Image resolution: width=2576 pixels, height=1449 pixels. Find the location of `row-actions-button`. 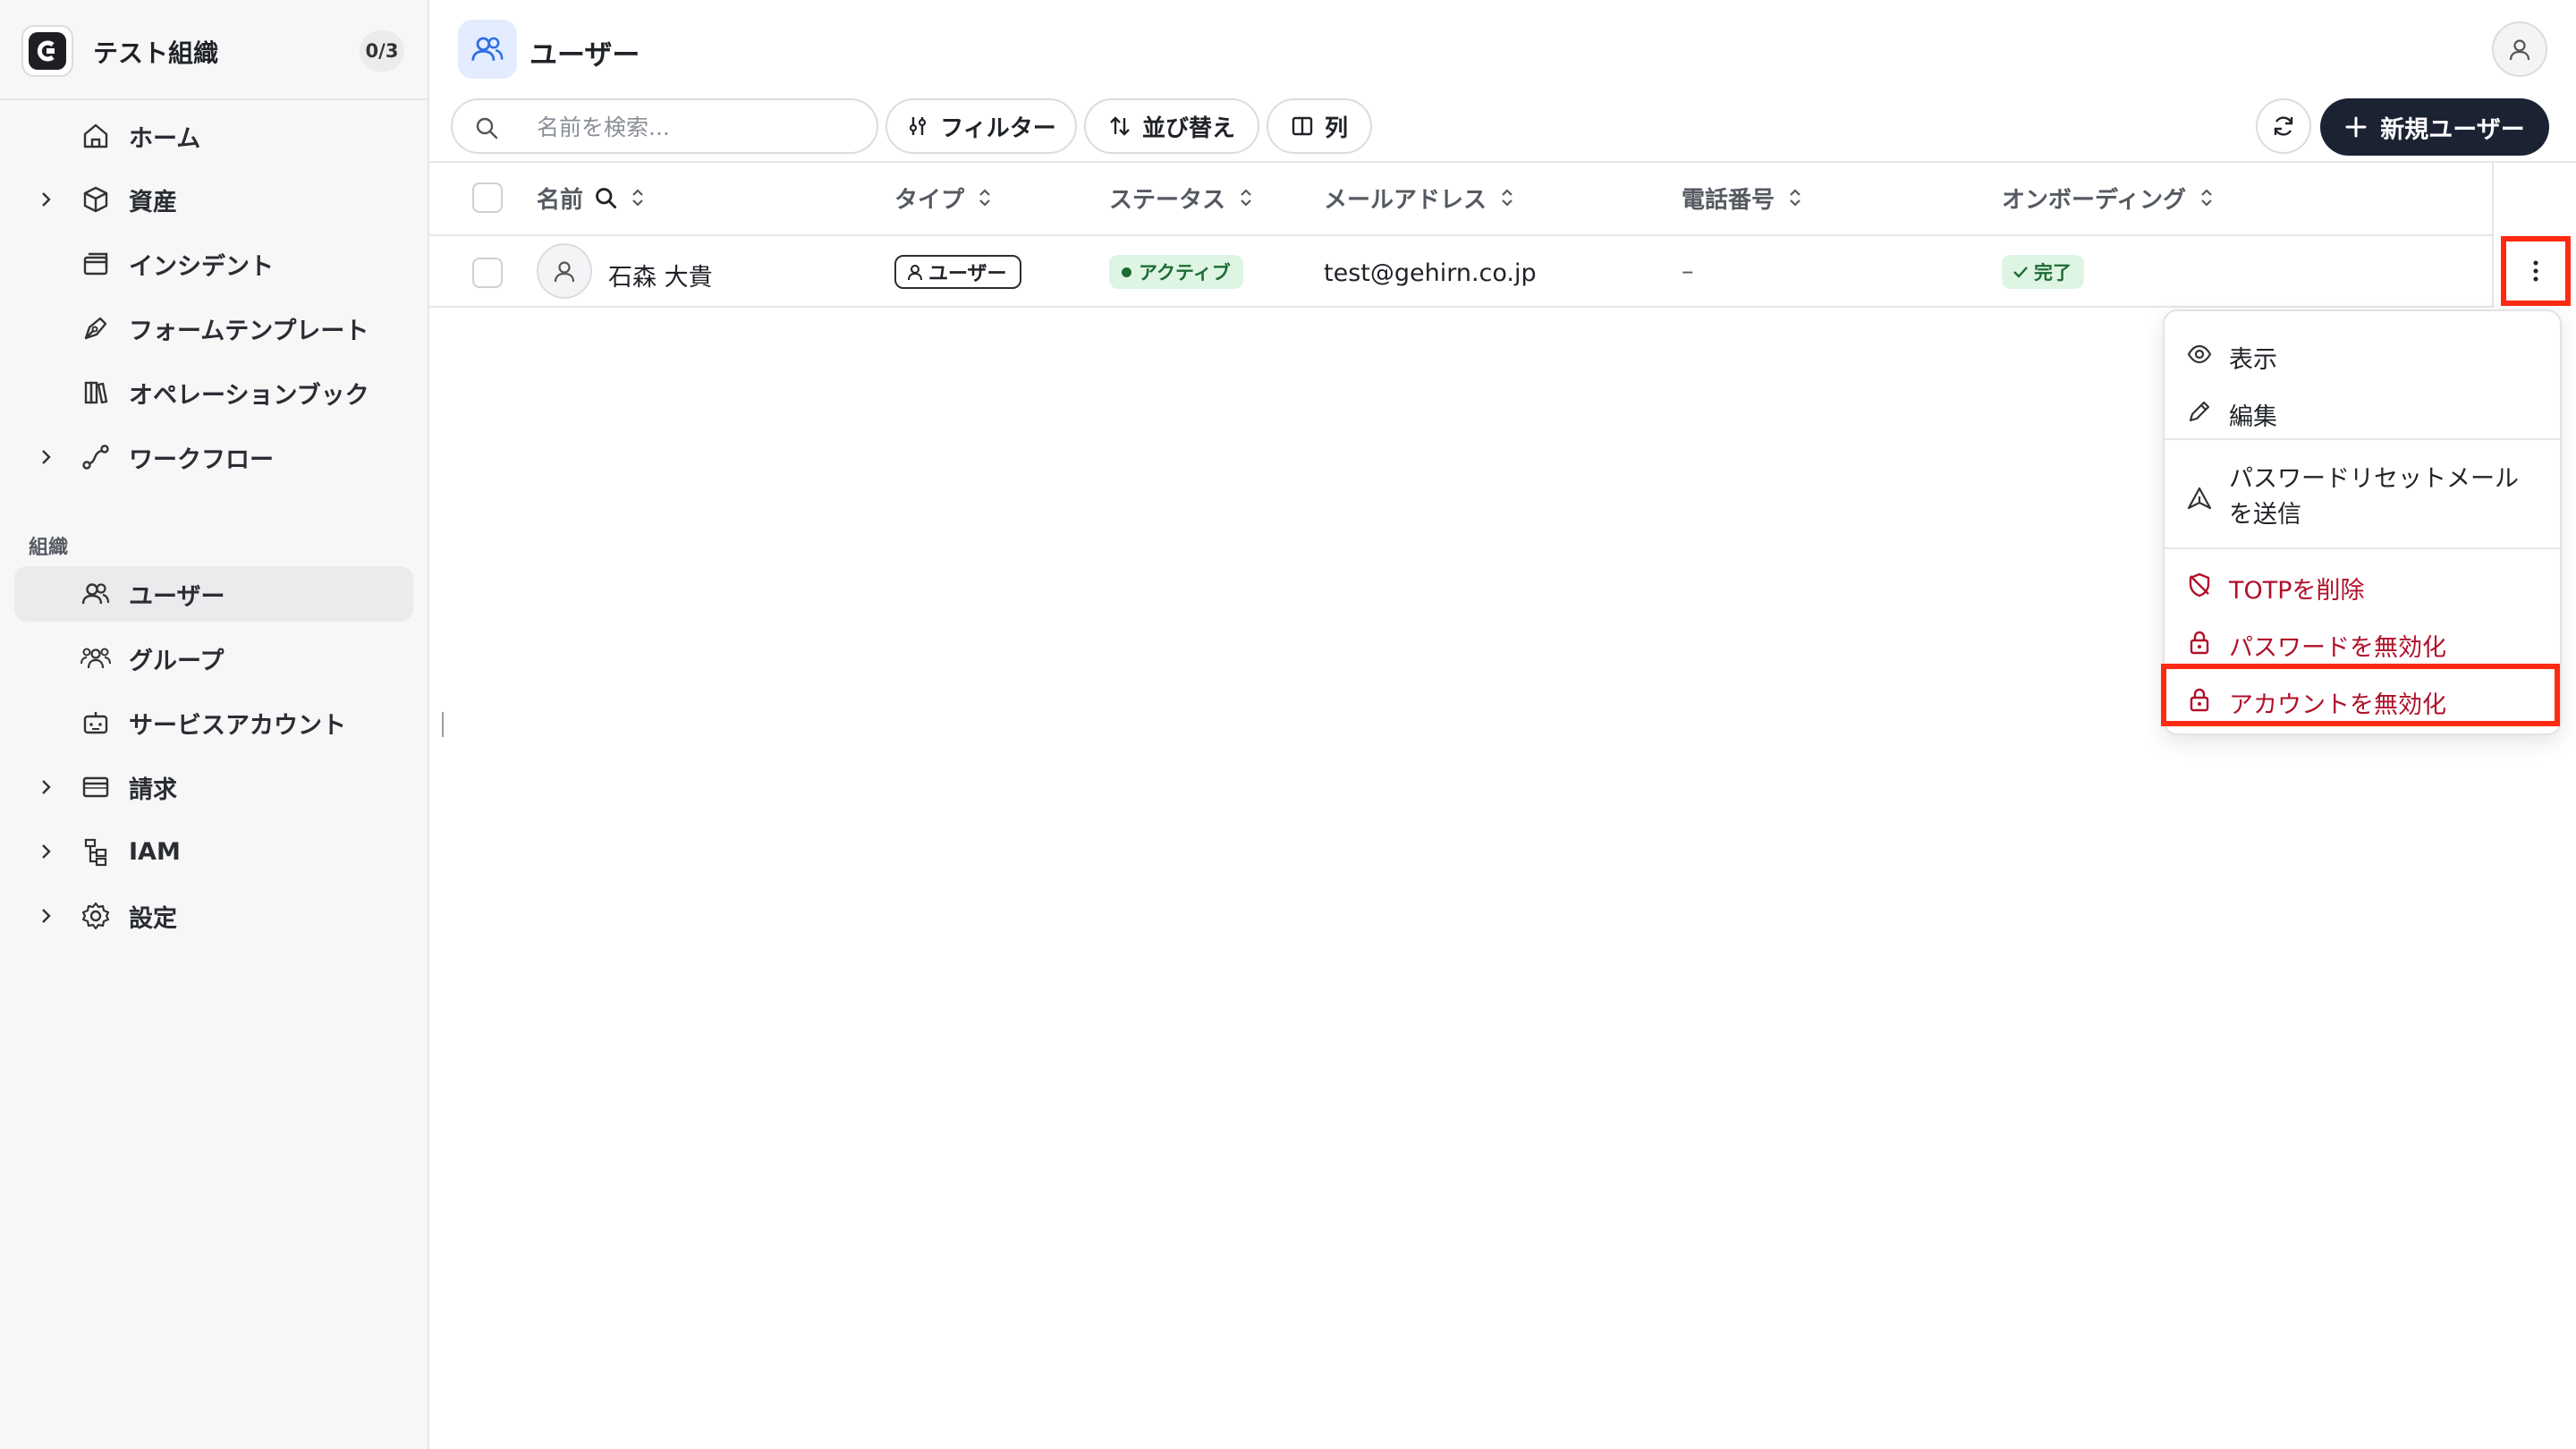

row-actions-button is located at coordinates (2536, 271).